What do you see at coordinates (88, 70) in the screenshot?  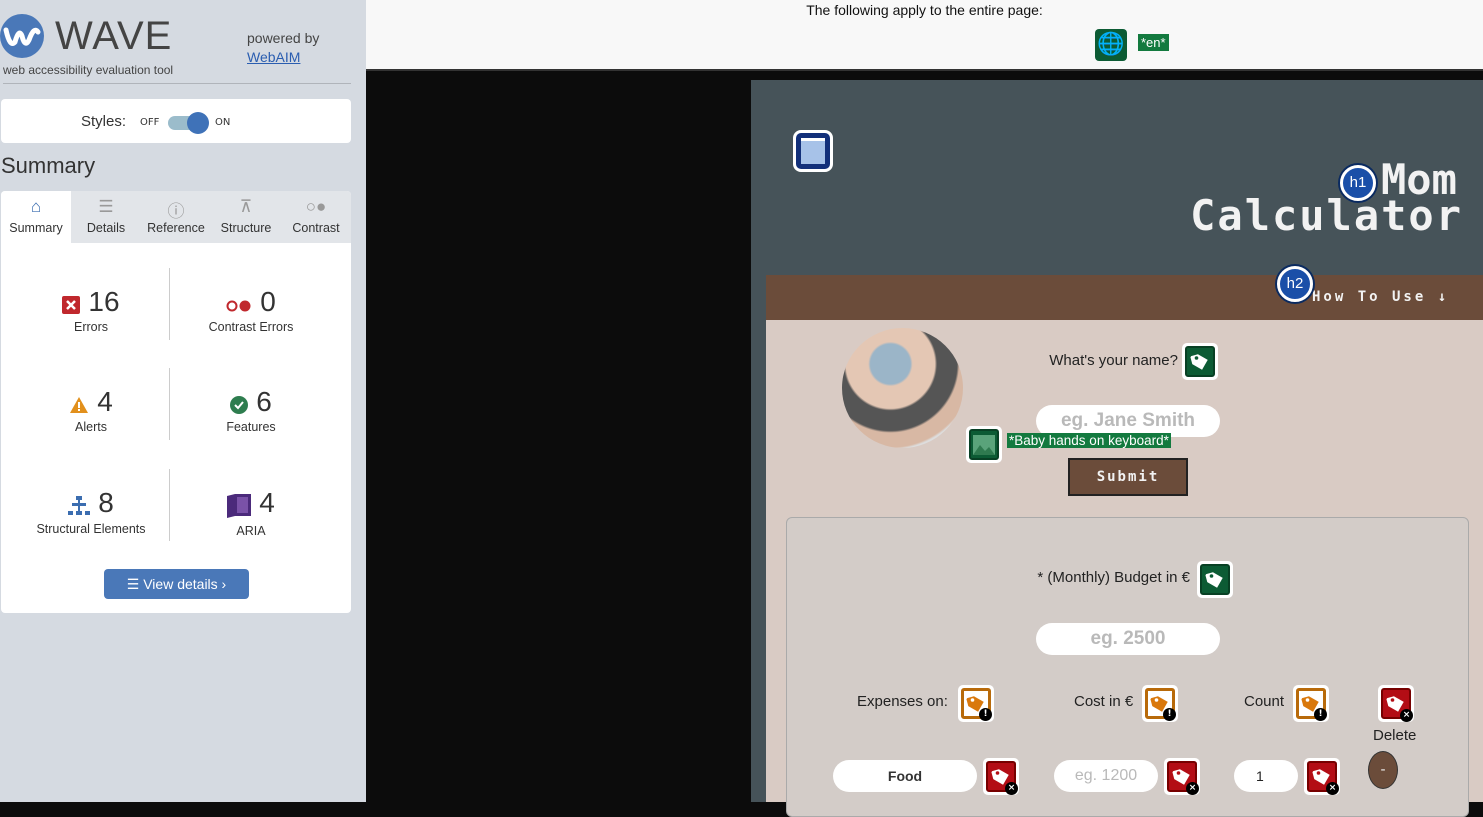 I see `wave-subtitle: web accessibility evaluation tool` at bounding box center [88, 70].